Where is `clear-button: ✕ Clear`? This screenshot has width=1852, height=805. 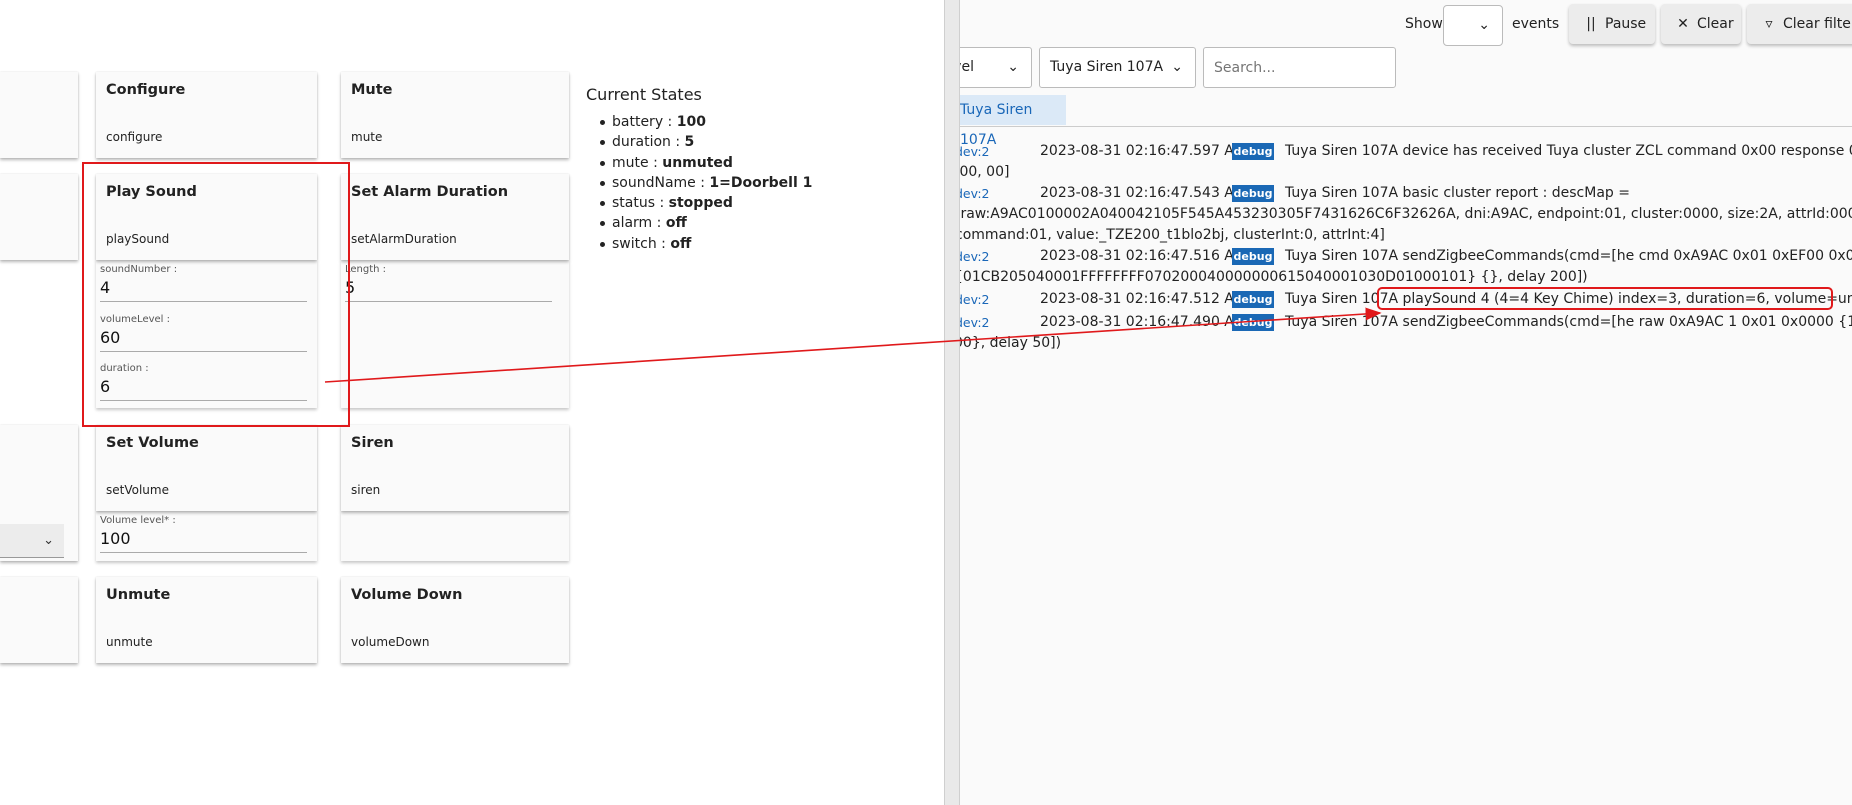
clear-button: ✕ Clear is located at coordinates (1701, 24).